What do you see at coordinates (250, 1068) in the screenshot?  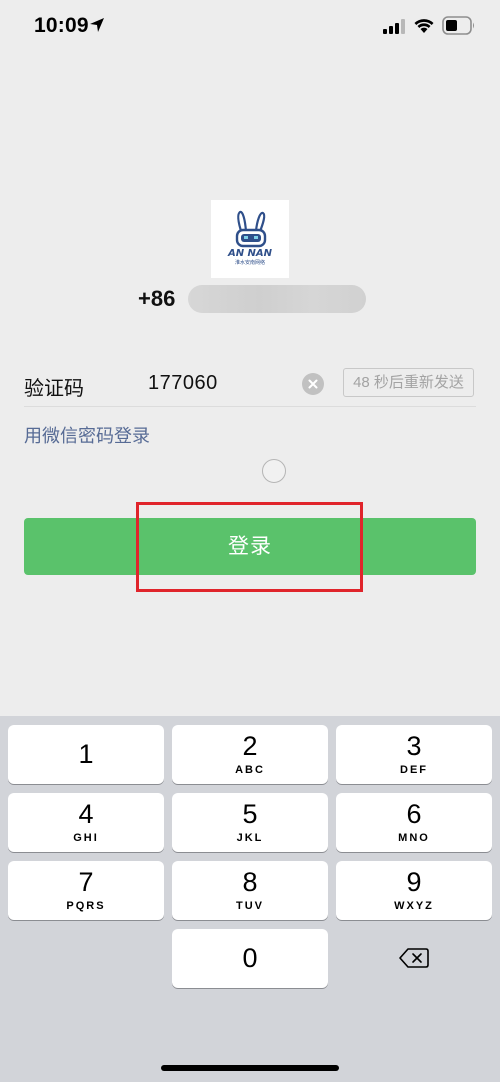 I see `home-indicator` at bounding box center [250, 1068].